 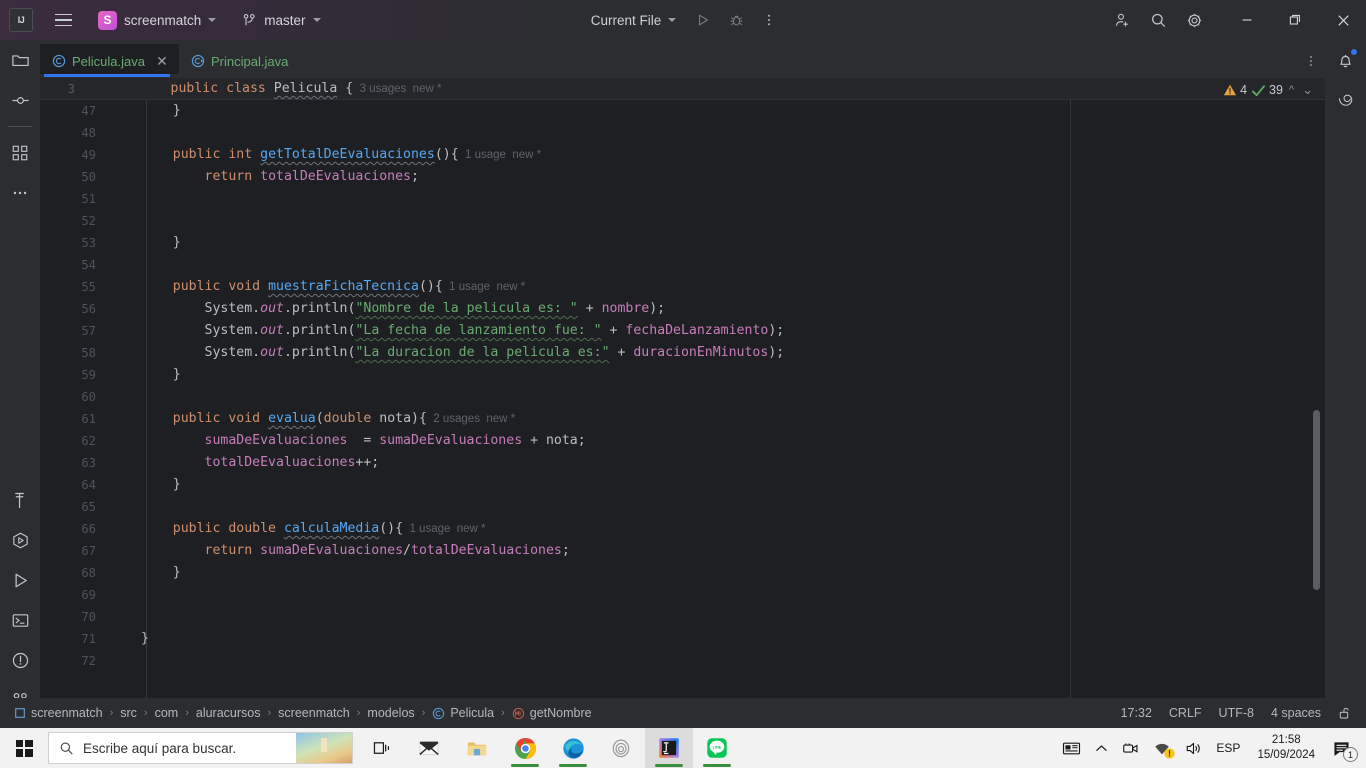 What do you see at coordinates (682, 507) in the screenshot?
I see `code-line: 65` at bounding box center [682, 507].